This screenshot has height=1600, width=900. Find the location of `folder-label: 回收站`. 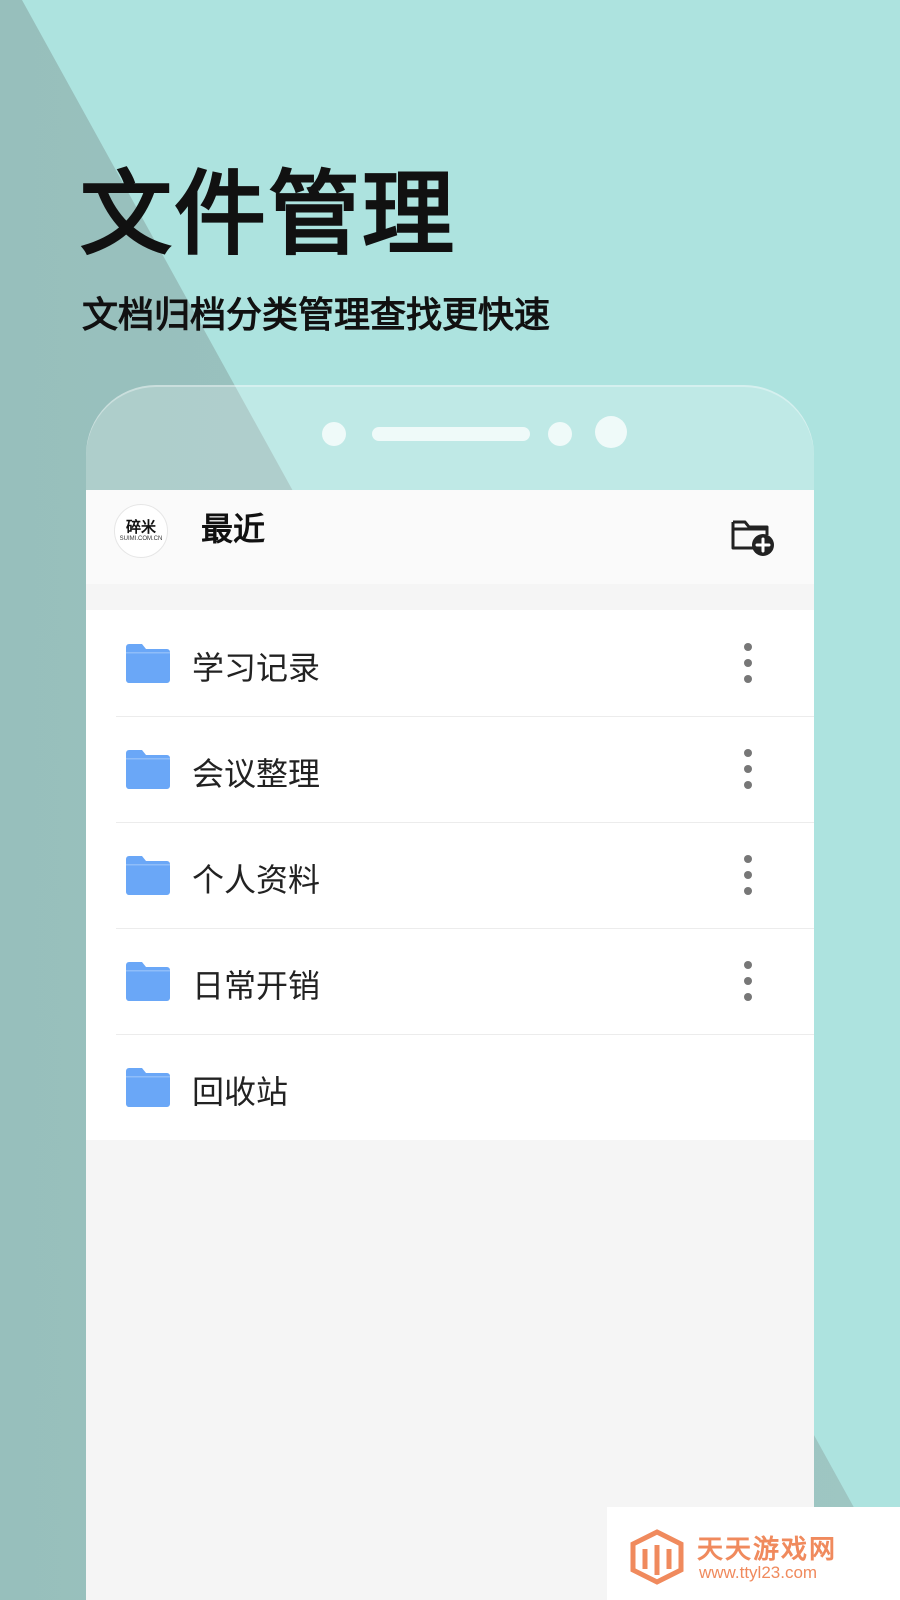

folder-label: 回收站 is located at coordinates (240, 1092).